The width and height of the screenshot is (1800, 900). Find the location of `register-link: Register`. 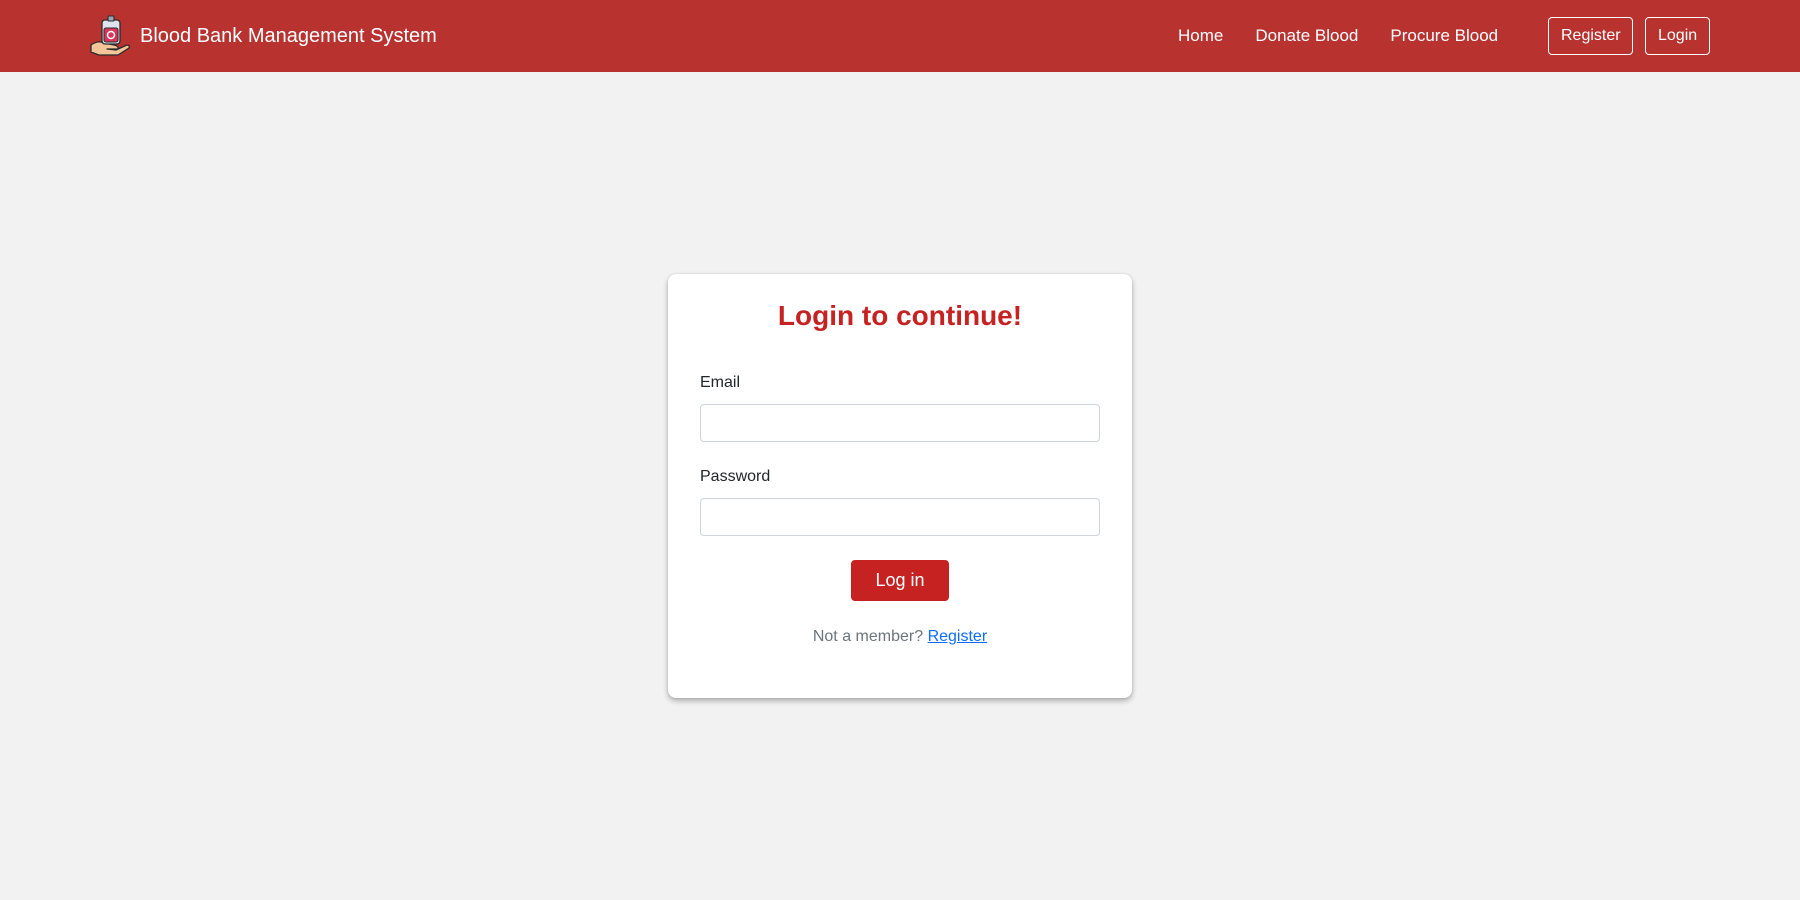

register-link: Register is located at coordinates (958, 636).